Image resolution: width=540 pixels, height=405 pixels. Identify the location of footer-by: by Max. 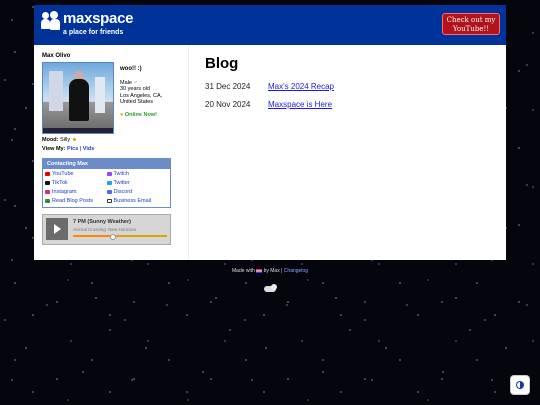
(271, 271).